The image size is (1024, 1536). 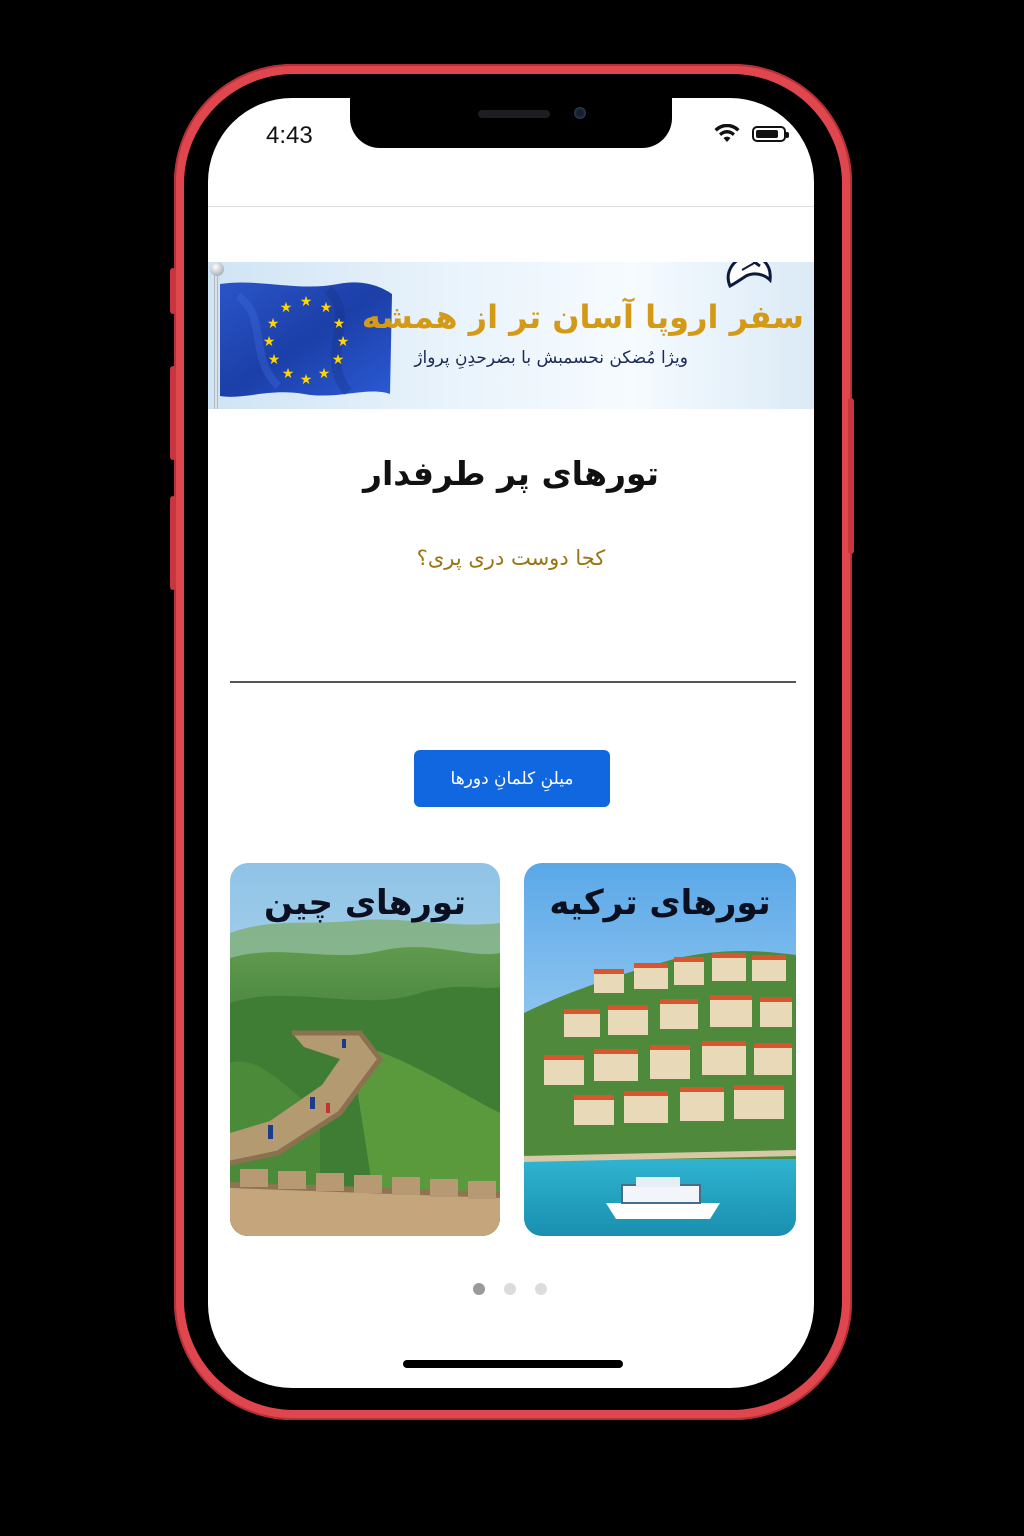 I want to click on tour-card-turkey: تورهای ترکیه, so click(x=660, y=1049).